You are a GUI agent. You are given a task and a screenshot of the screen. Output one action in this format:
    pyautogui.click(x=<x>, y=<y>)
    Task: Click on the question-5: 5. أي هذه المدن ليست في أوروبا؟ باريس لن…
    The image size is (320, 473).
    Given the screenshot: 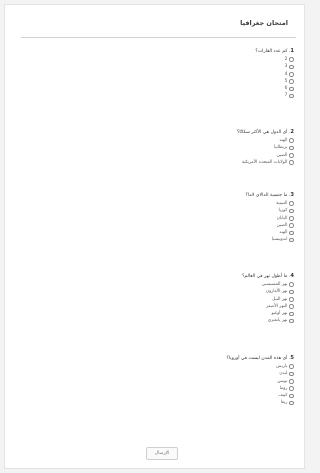 What is the action you would take?
    pyautogui.click(x=157, y=381)
    